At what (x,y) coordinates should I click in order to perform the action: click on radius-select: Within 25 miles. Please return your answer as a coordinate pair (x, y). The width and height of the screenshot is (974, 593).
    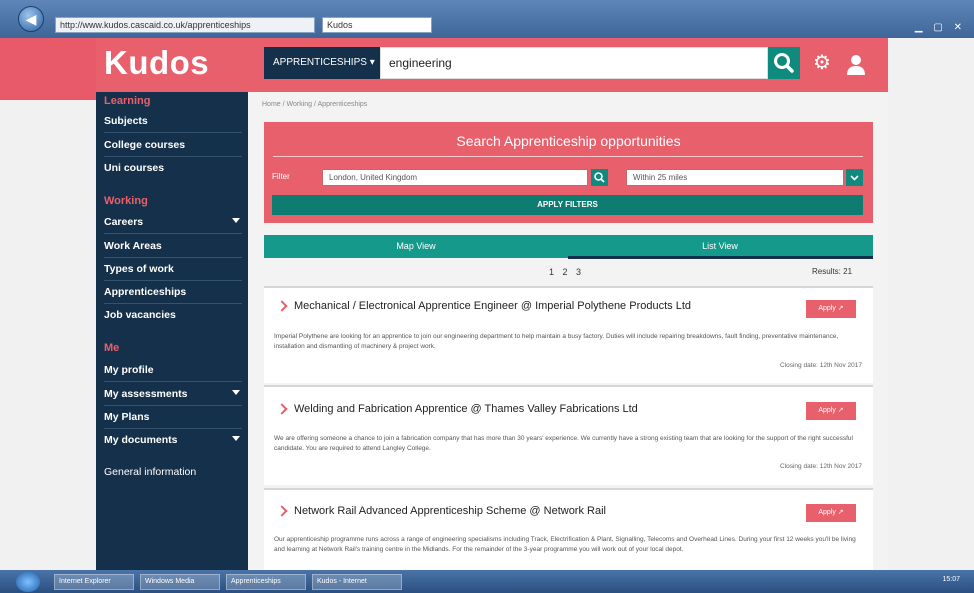
    Looking at the image, I should click on (735, 177).